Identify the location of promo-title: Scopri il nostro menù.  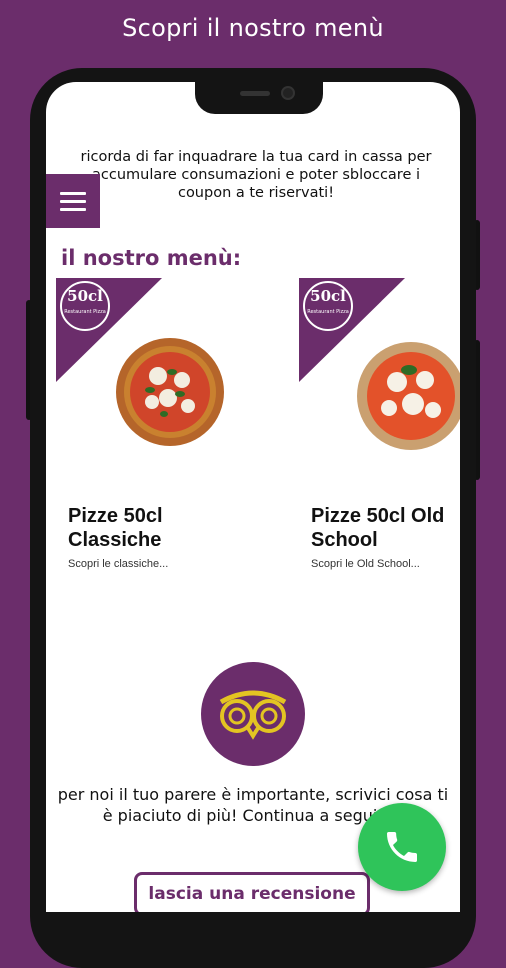
(253, 28).